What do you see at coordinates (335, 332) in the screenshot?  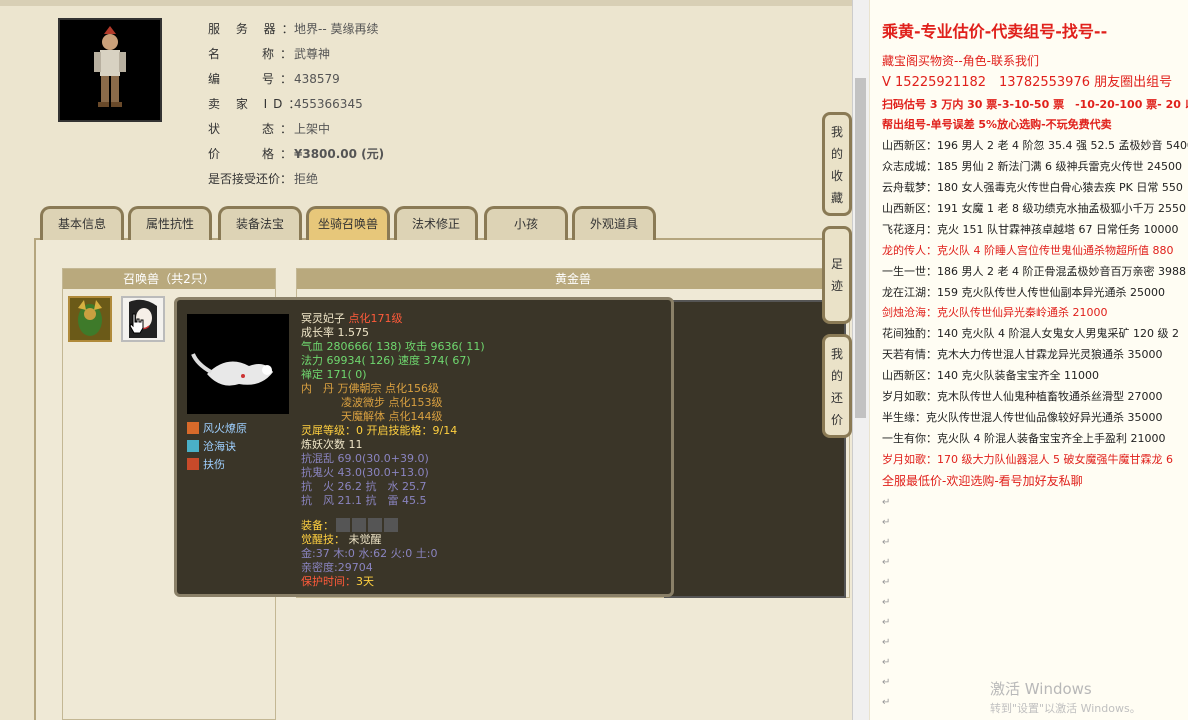 I see `pet-growth: 成长率 1.575` at bounding box center [335, 332].